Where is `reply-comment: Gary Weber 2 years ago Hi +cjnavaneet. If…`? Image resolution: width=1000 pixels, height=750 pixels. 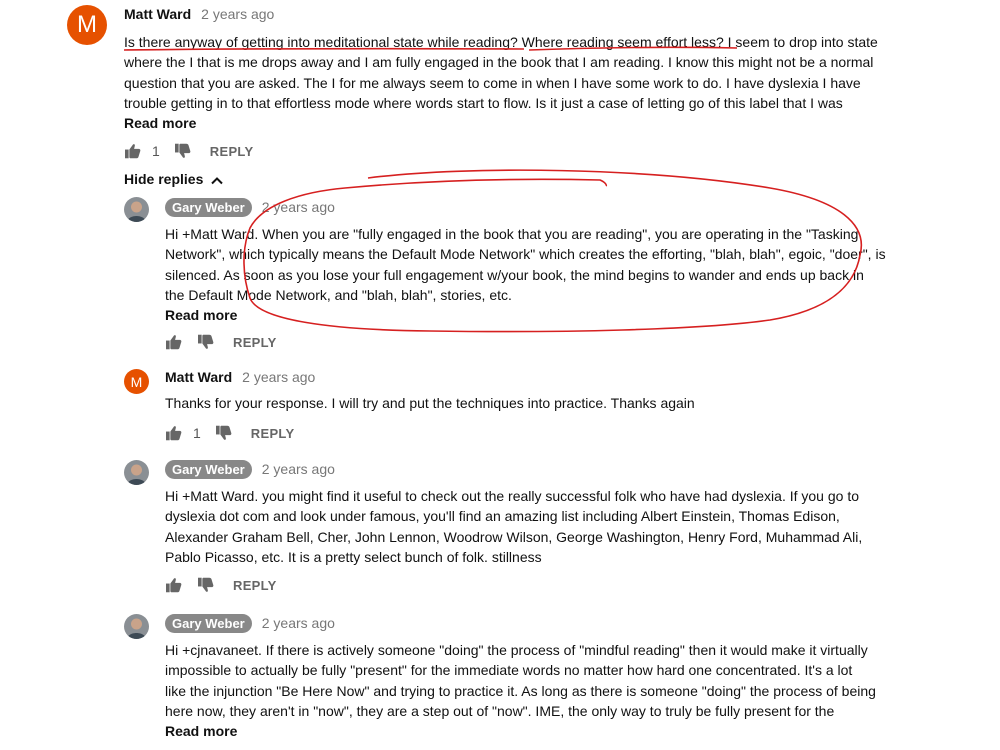
reply-comment: Gary Weber 2 years ago Hi +cjnavaneet. If… is located at coordinates (560, 677).